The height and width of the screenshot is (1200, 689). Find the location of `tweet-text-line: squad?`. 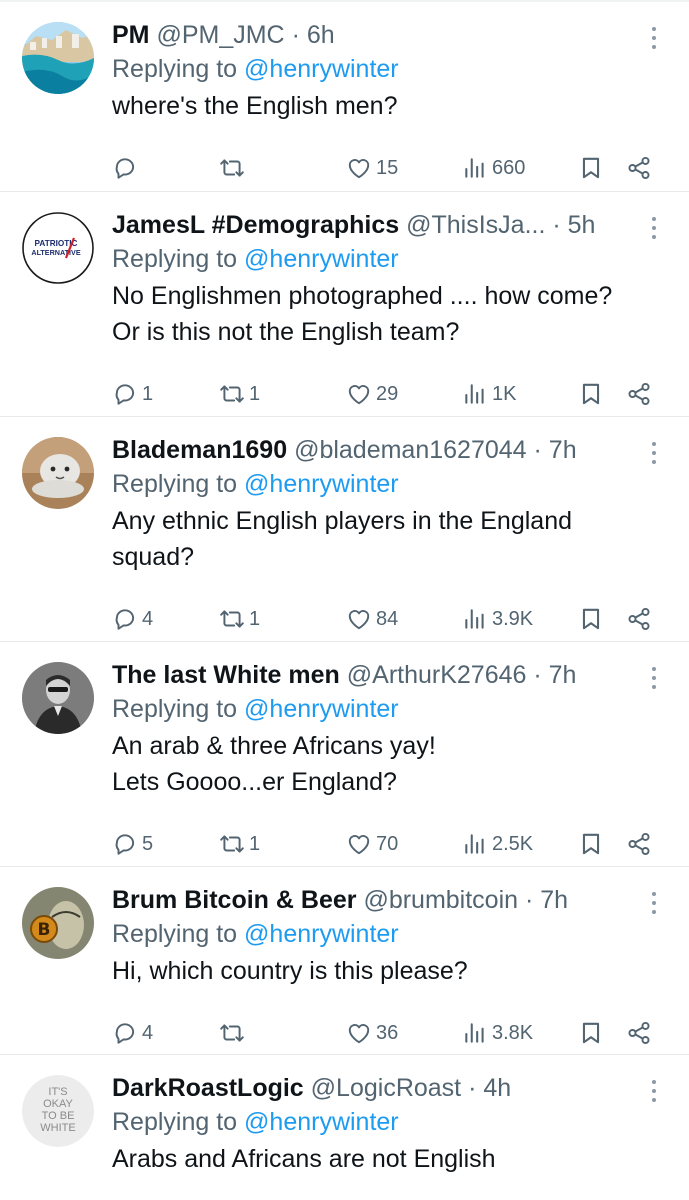

tweet-text-line: squad? is located at coordinates (153, 557).